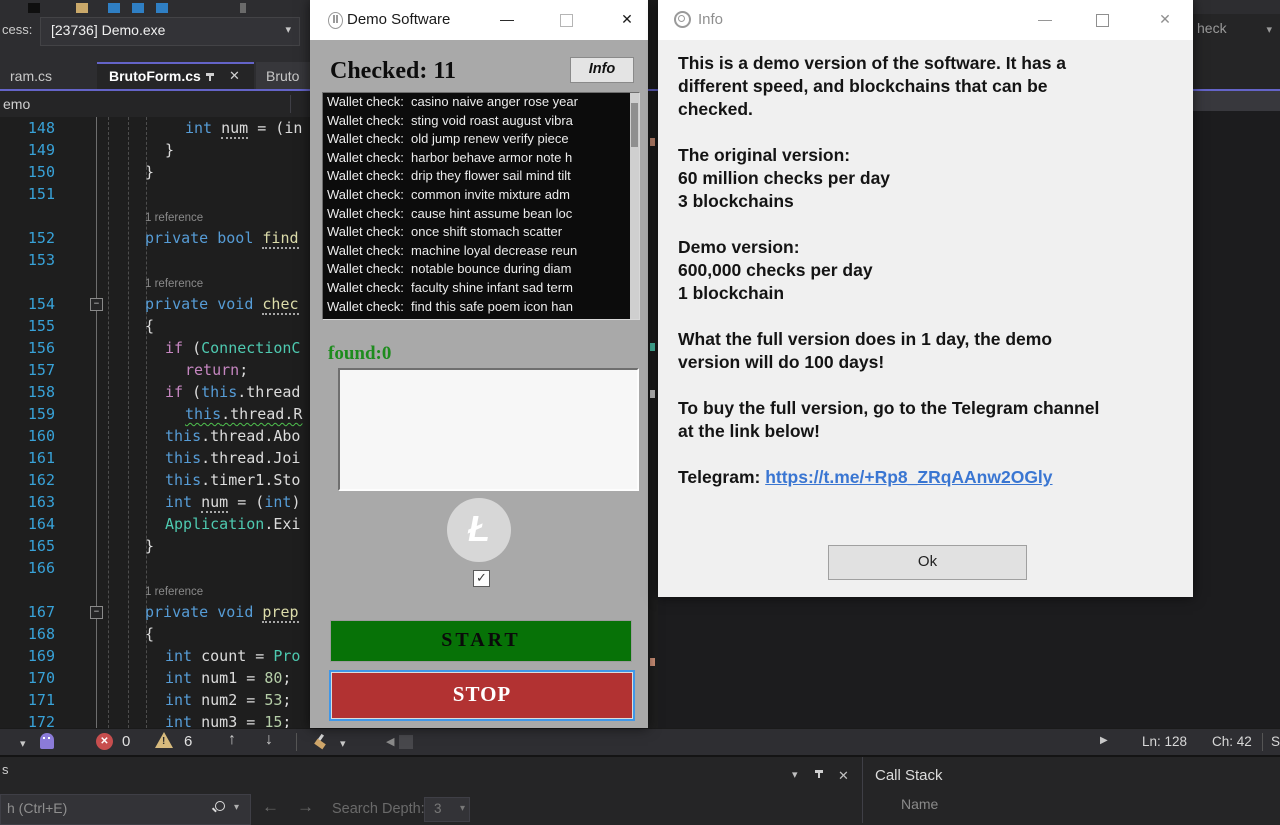 Image resolution: width=1280 pixels, height=825 pixels. Describe the element at coordinates (1236, 44) in the screenshot. I see `top-right-panel: heck ▾` at that location.